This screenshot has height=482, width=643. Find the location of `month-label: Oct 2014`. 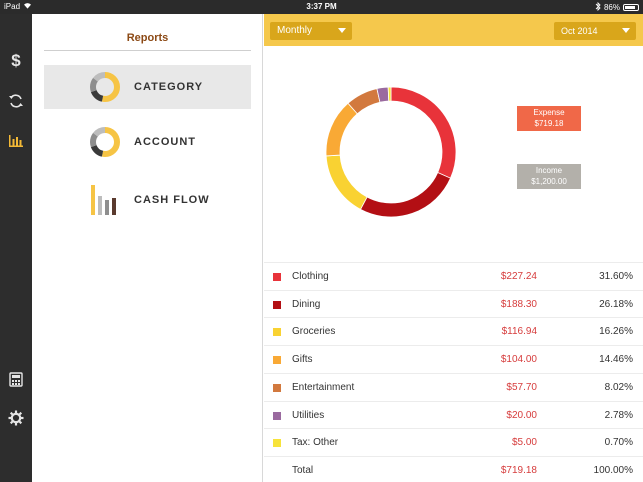

month-label: Oct 2014 is located at coordinates (579, 31).